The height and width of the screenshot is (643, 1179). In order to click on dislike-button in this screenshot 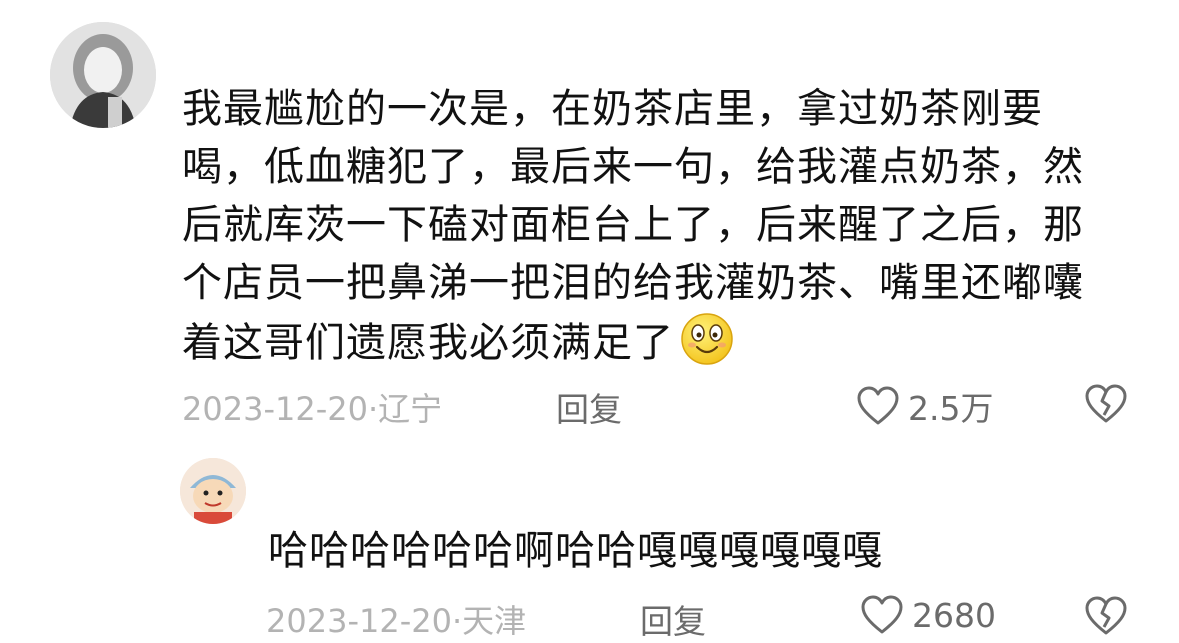, I will do `click(1106, 406)`.